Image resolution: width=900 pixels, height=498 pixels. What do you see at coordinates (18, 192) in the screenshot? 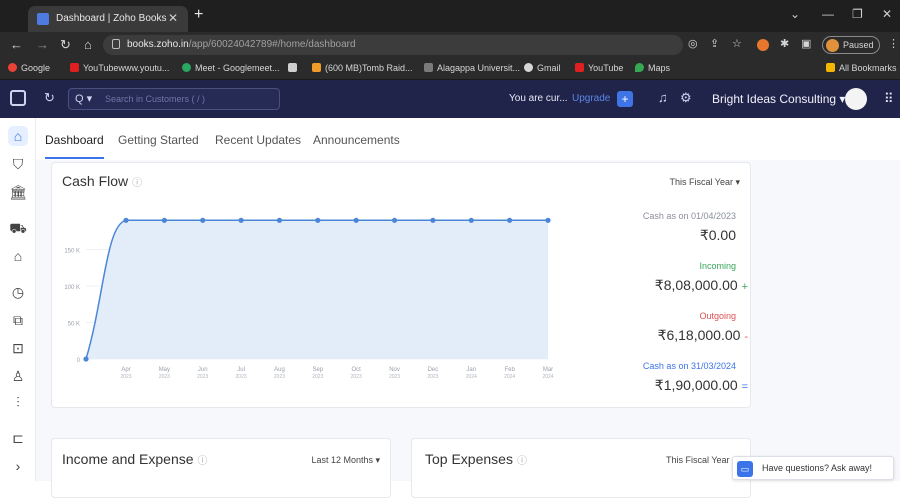
I see `banking-nav-icon: 🏛` at bounding box center [18, 192].